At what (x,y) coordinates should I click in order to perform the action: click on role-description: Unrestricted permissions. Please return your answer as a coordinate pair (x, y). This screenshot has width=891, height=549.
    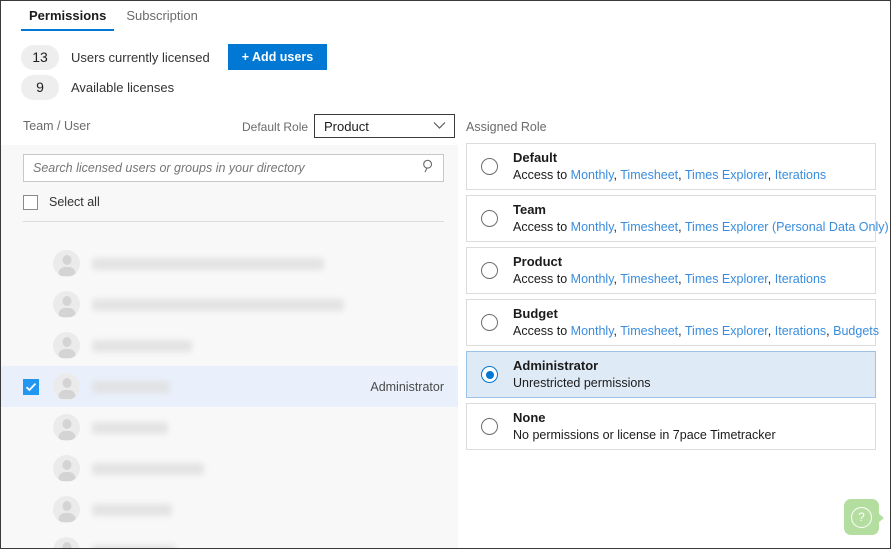
    Looking at the image, I should click on (582, 382).